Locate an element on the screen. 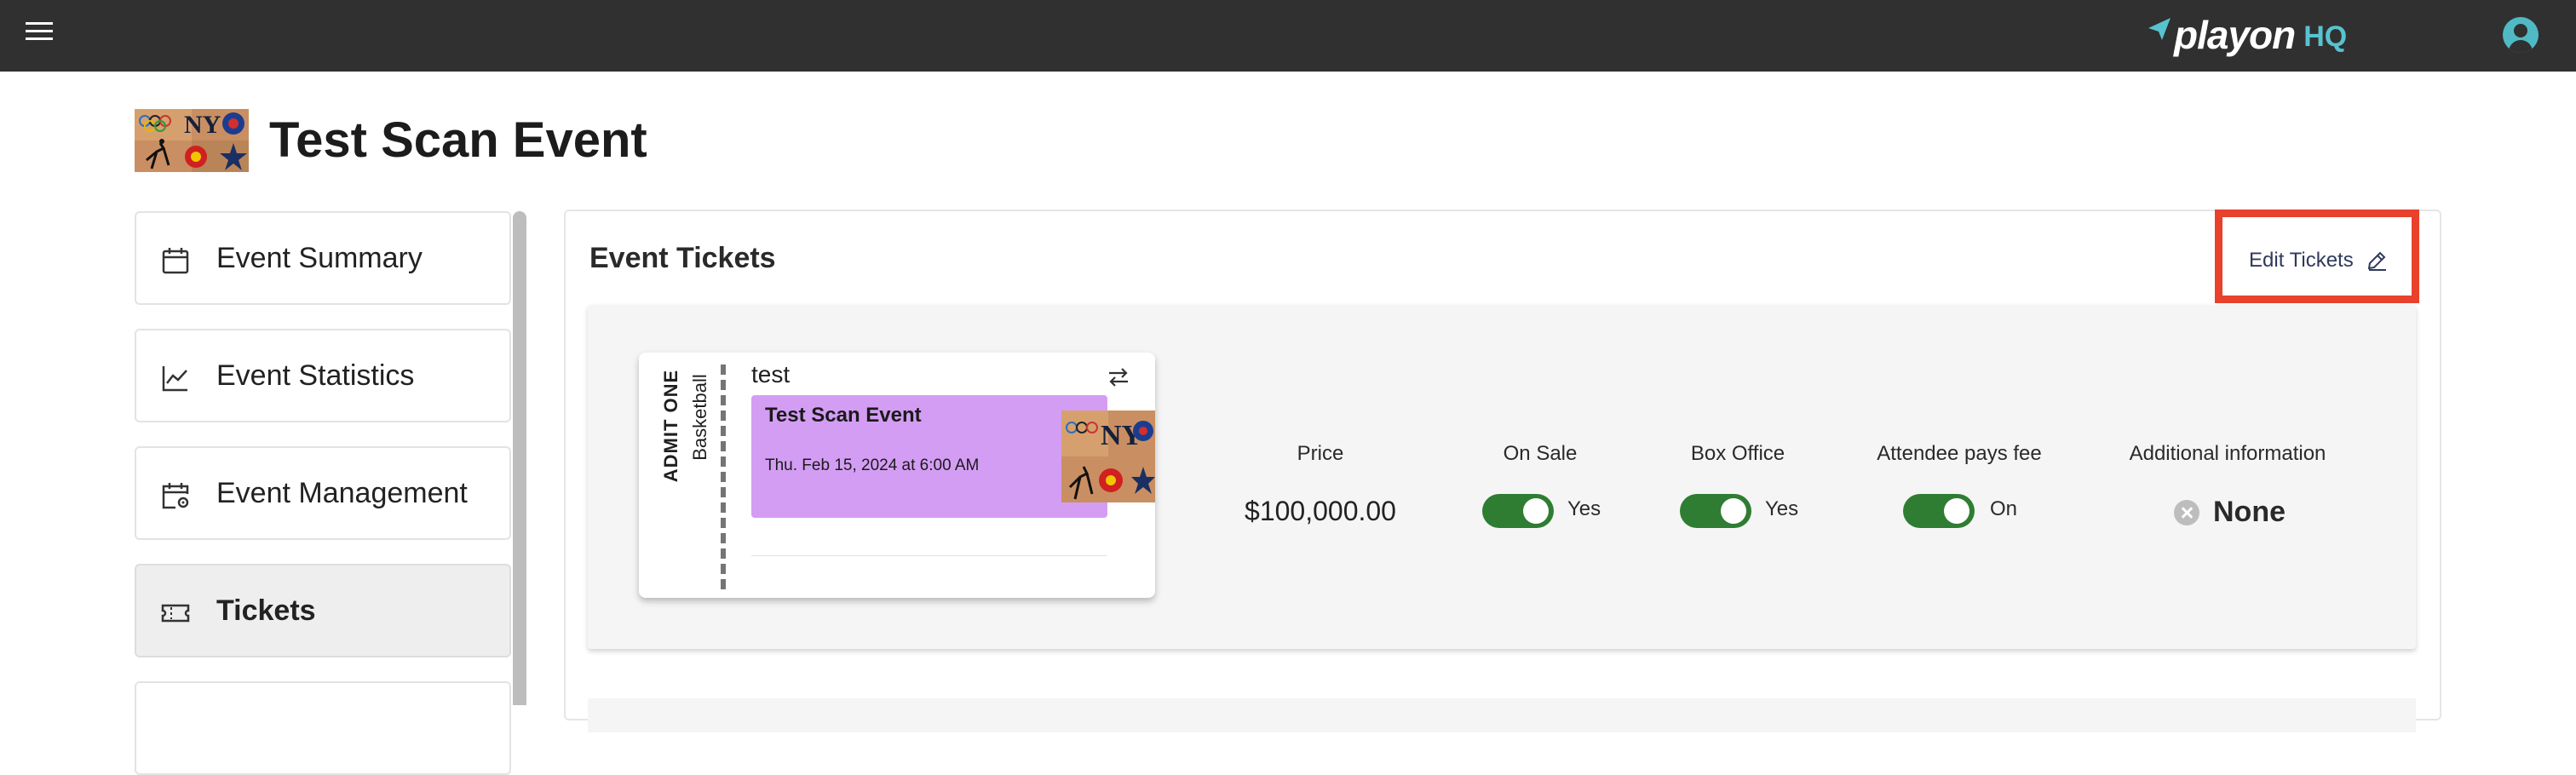 Image resolution: width=2576 pixels, height=775 pixels. attendee-fee-toggle is located at coordinates (1939, 511).